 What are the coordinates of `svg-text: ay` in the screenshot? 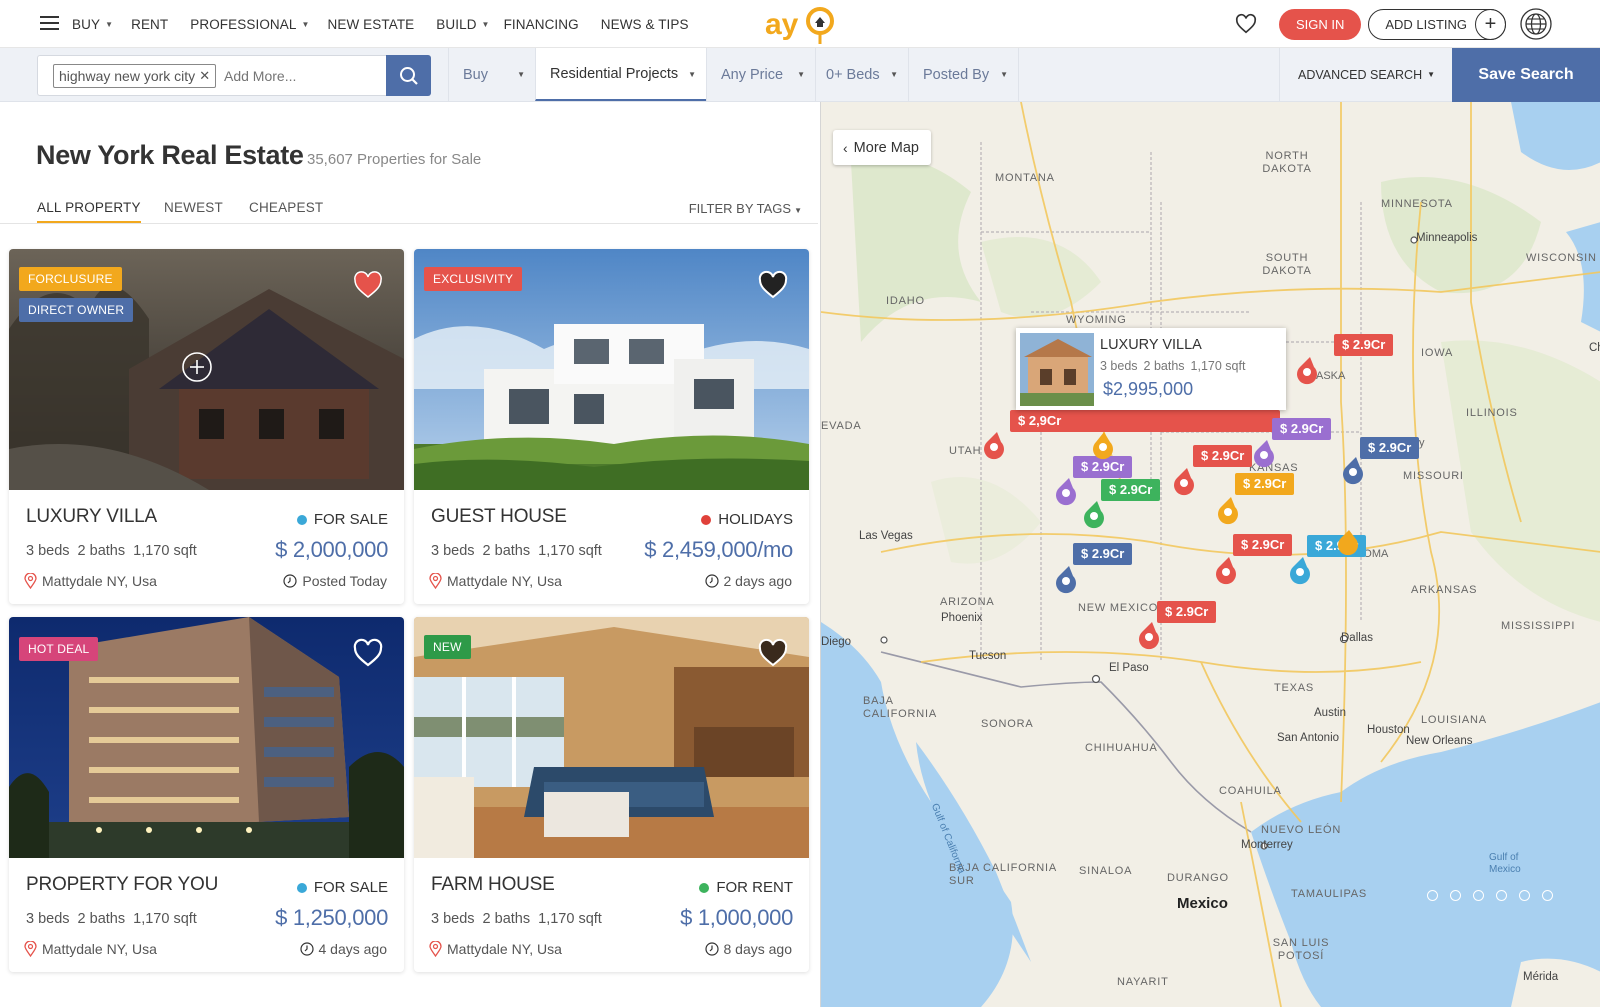 It's located at (782, 24).